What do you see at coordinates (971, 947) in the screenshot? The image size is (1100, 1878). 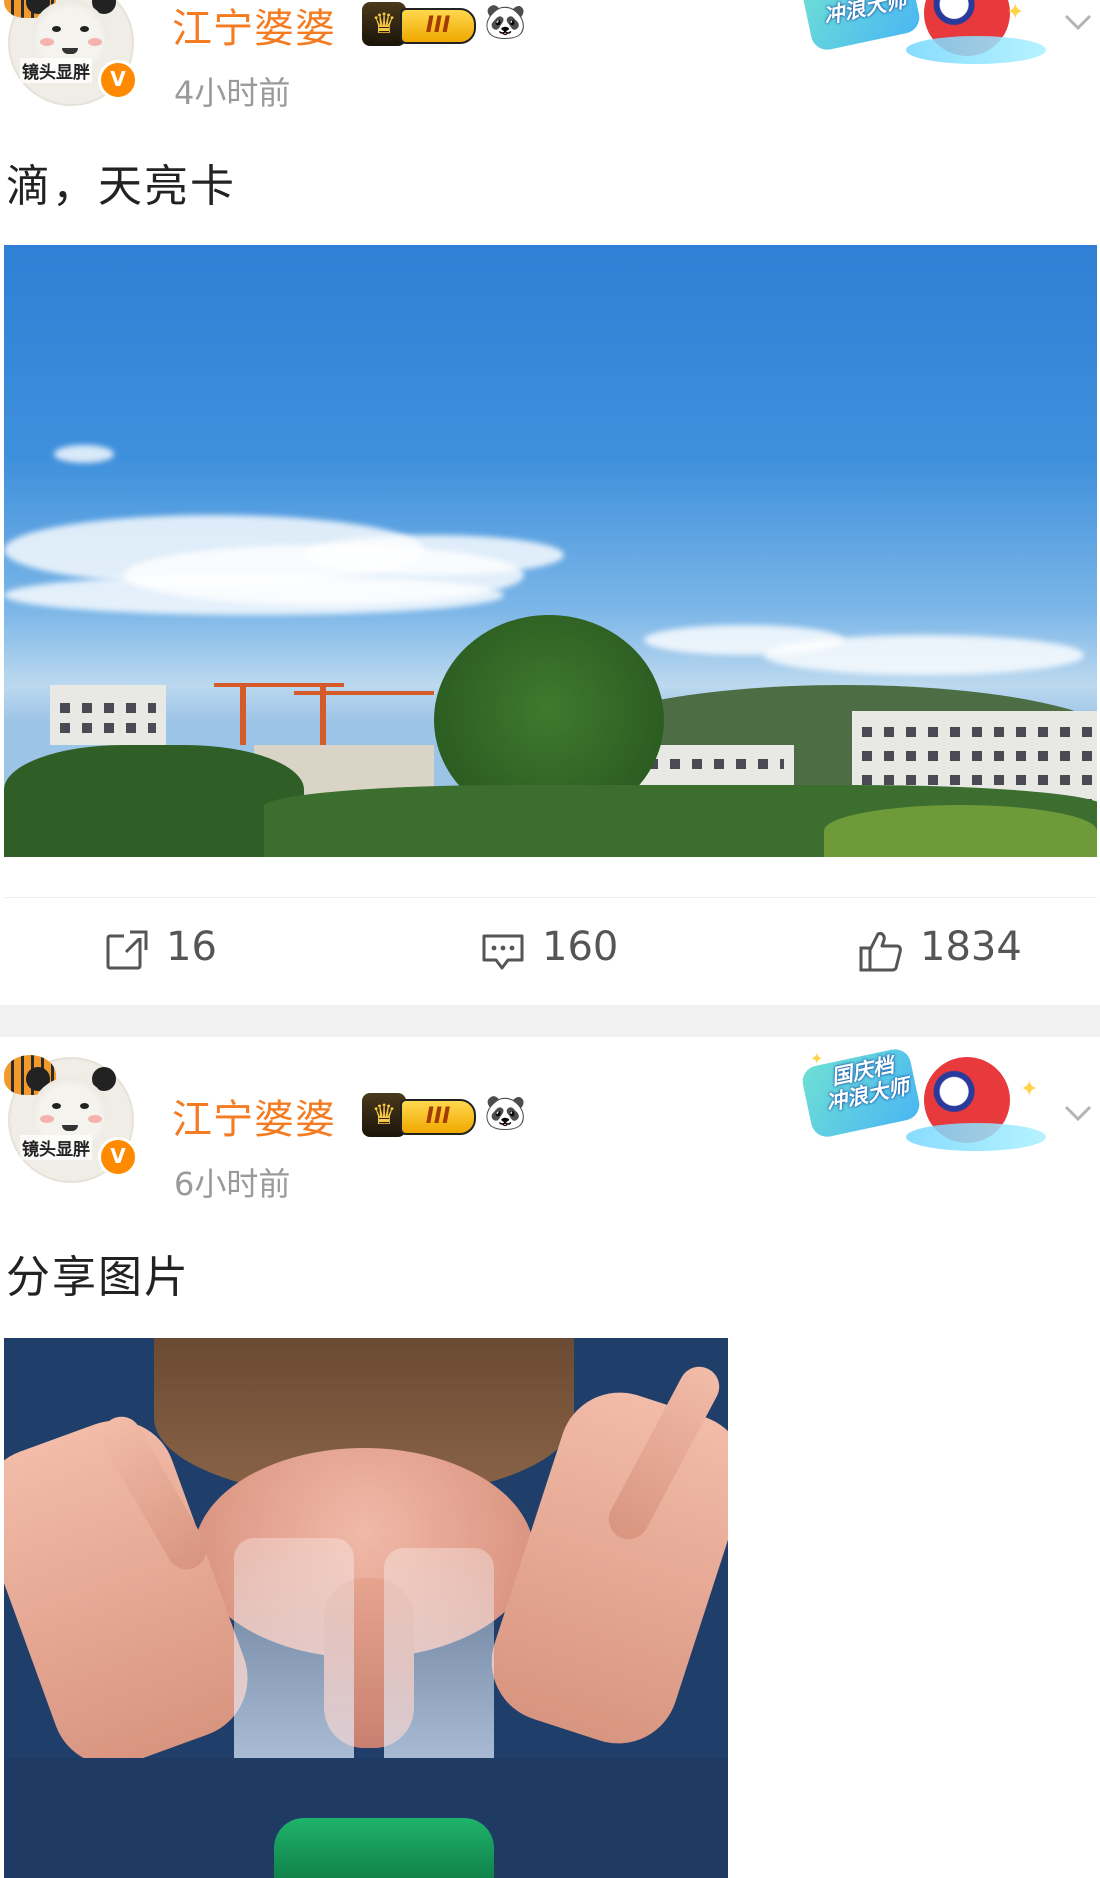 I see `like-count: 1834` at bounding box center [971, 947].